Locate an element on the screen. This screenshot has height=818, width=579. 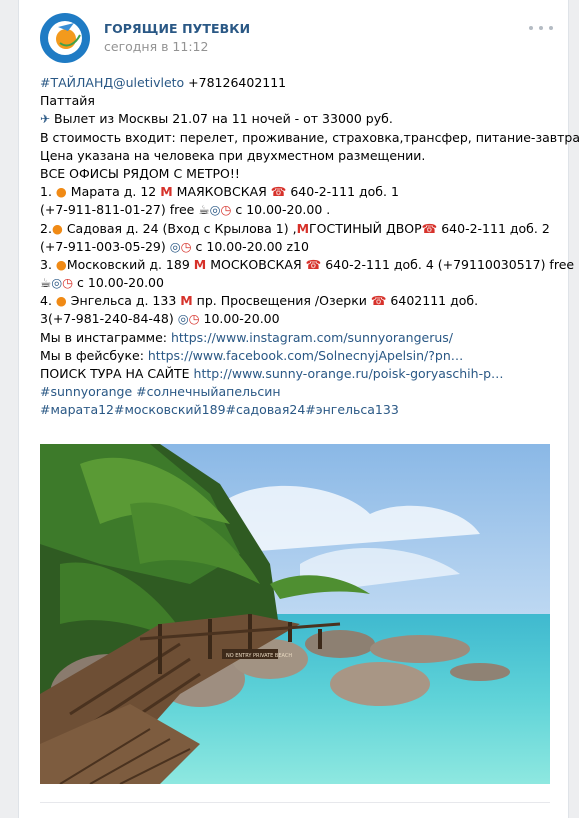
text-fragment: 3. is located at coordinates (48, 264).